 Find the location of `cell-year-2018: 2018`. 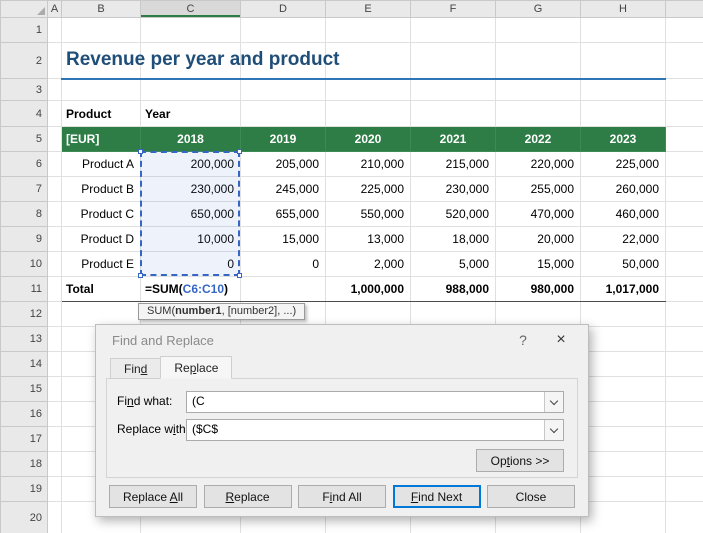

cell-year-2018: 2018 is located at coordinates (190, 139).